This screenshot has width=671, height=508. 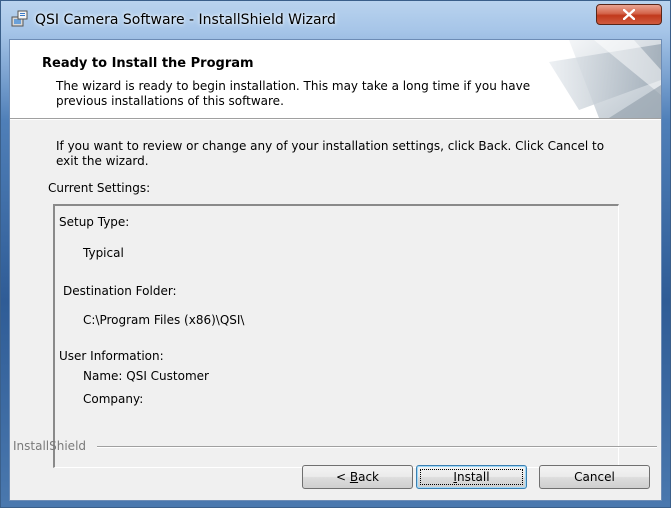 I want to click on back-label-mnemonic: B, so click(x=354, y=477).